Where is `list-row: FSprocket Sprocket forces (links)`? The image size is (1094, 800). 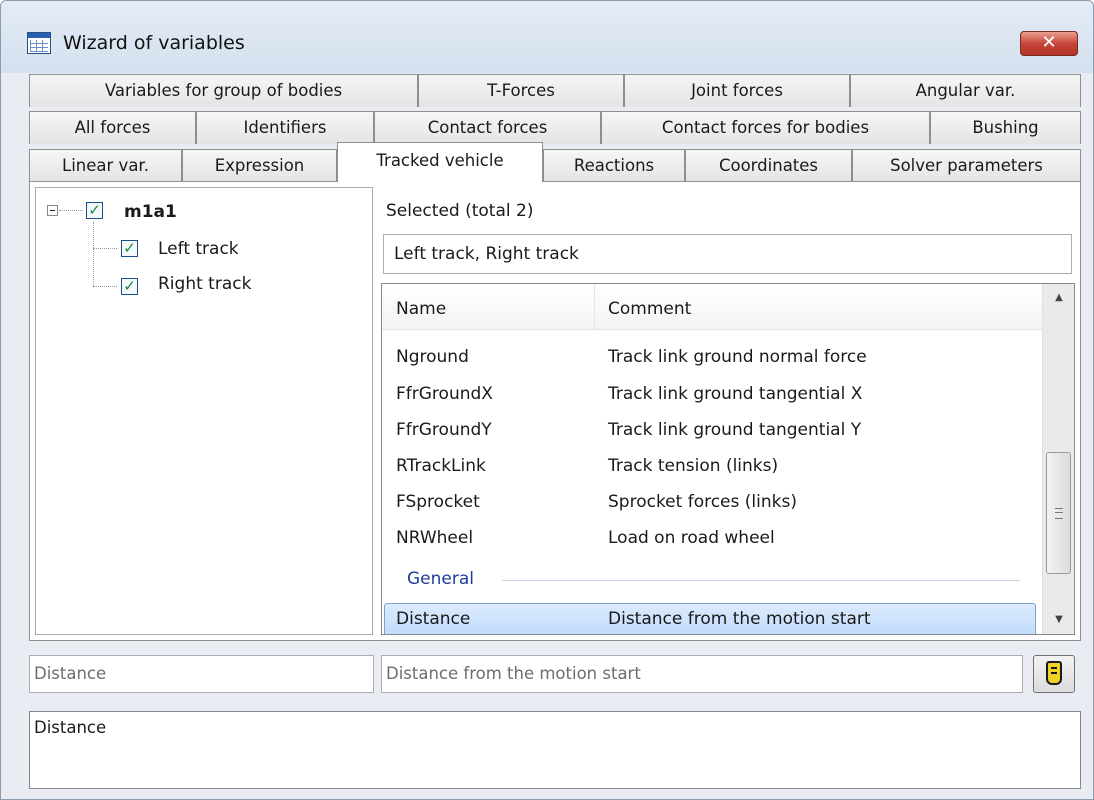
list-row: FSprocket Sprocket forces (links) is located at coordinates (712, 503).